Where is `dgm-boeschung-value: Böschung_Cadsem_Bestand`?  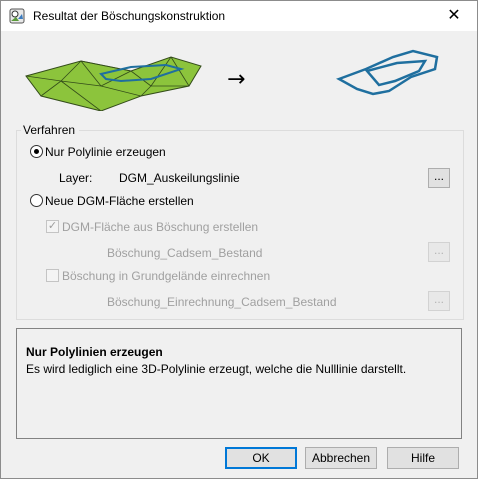
dgm-boeschung-value: Böschung_Cadsem_Bestand is located at coordinates (185, 253).